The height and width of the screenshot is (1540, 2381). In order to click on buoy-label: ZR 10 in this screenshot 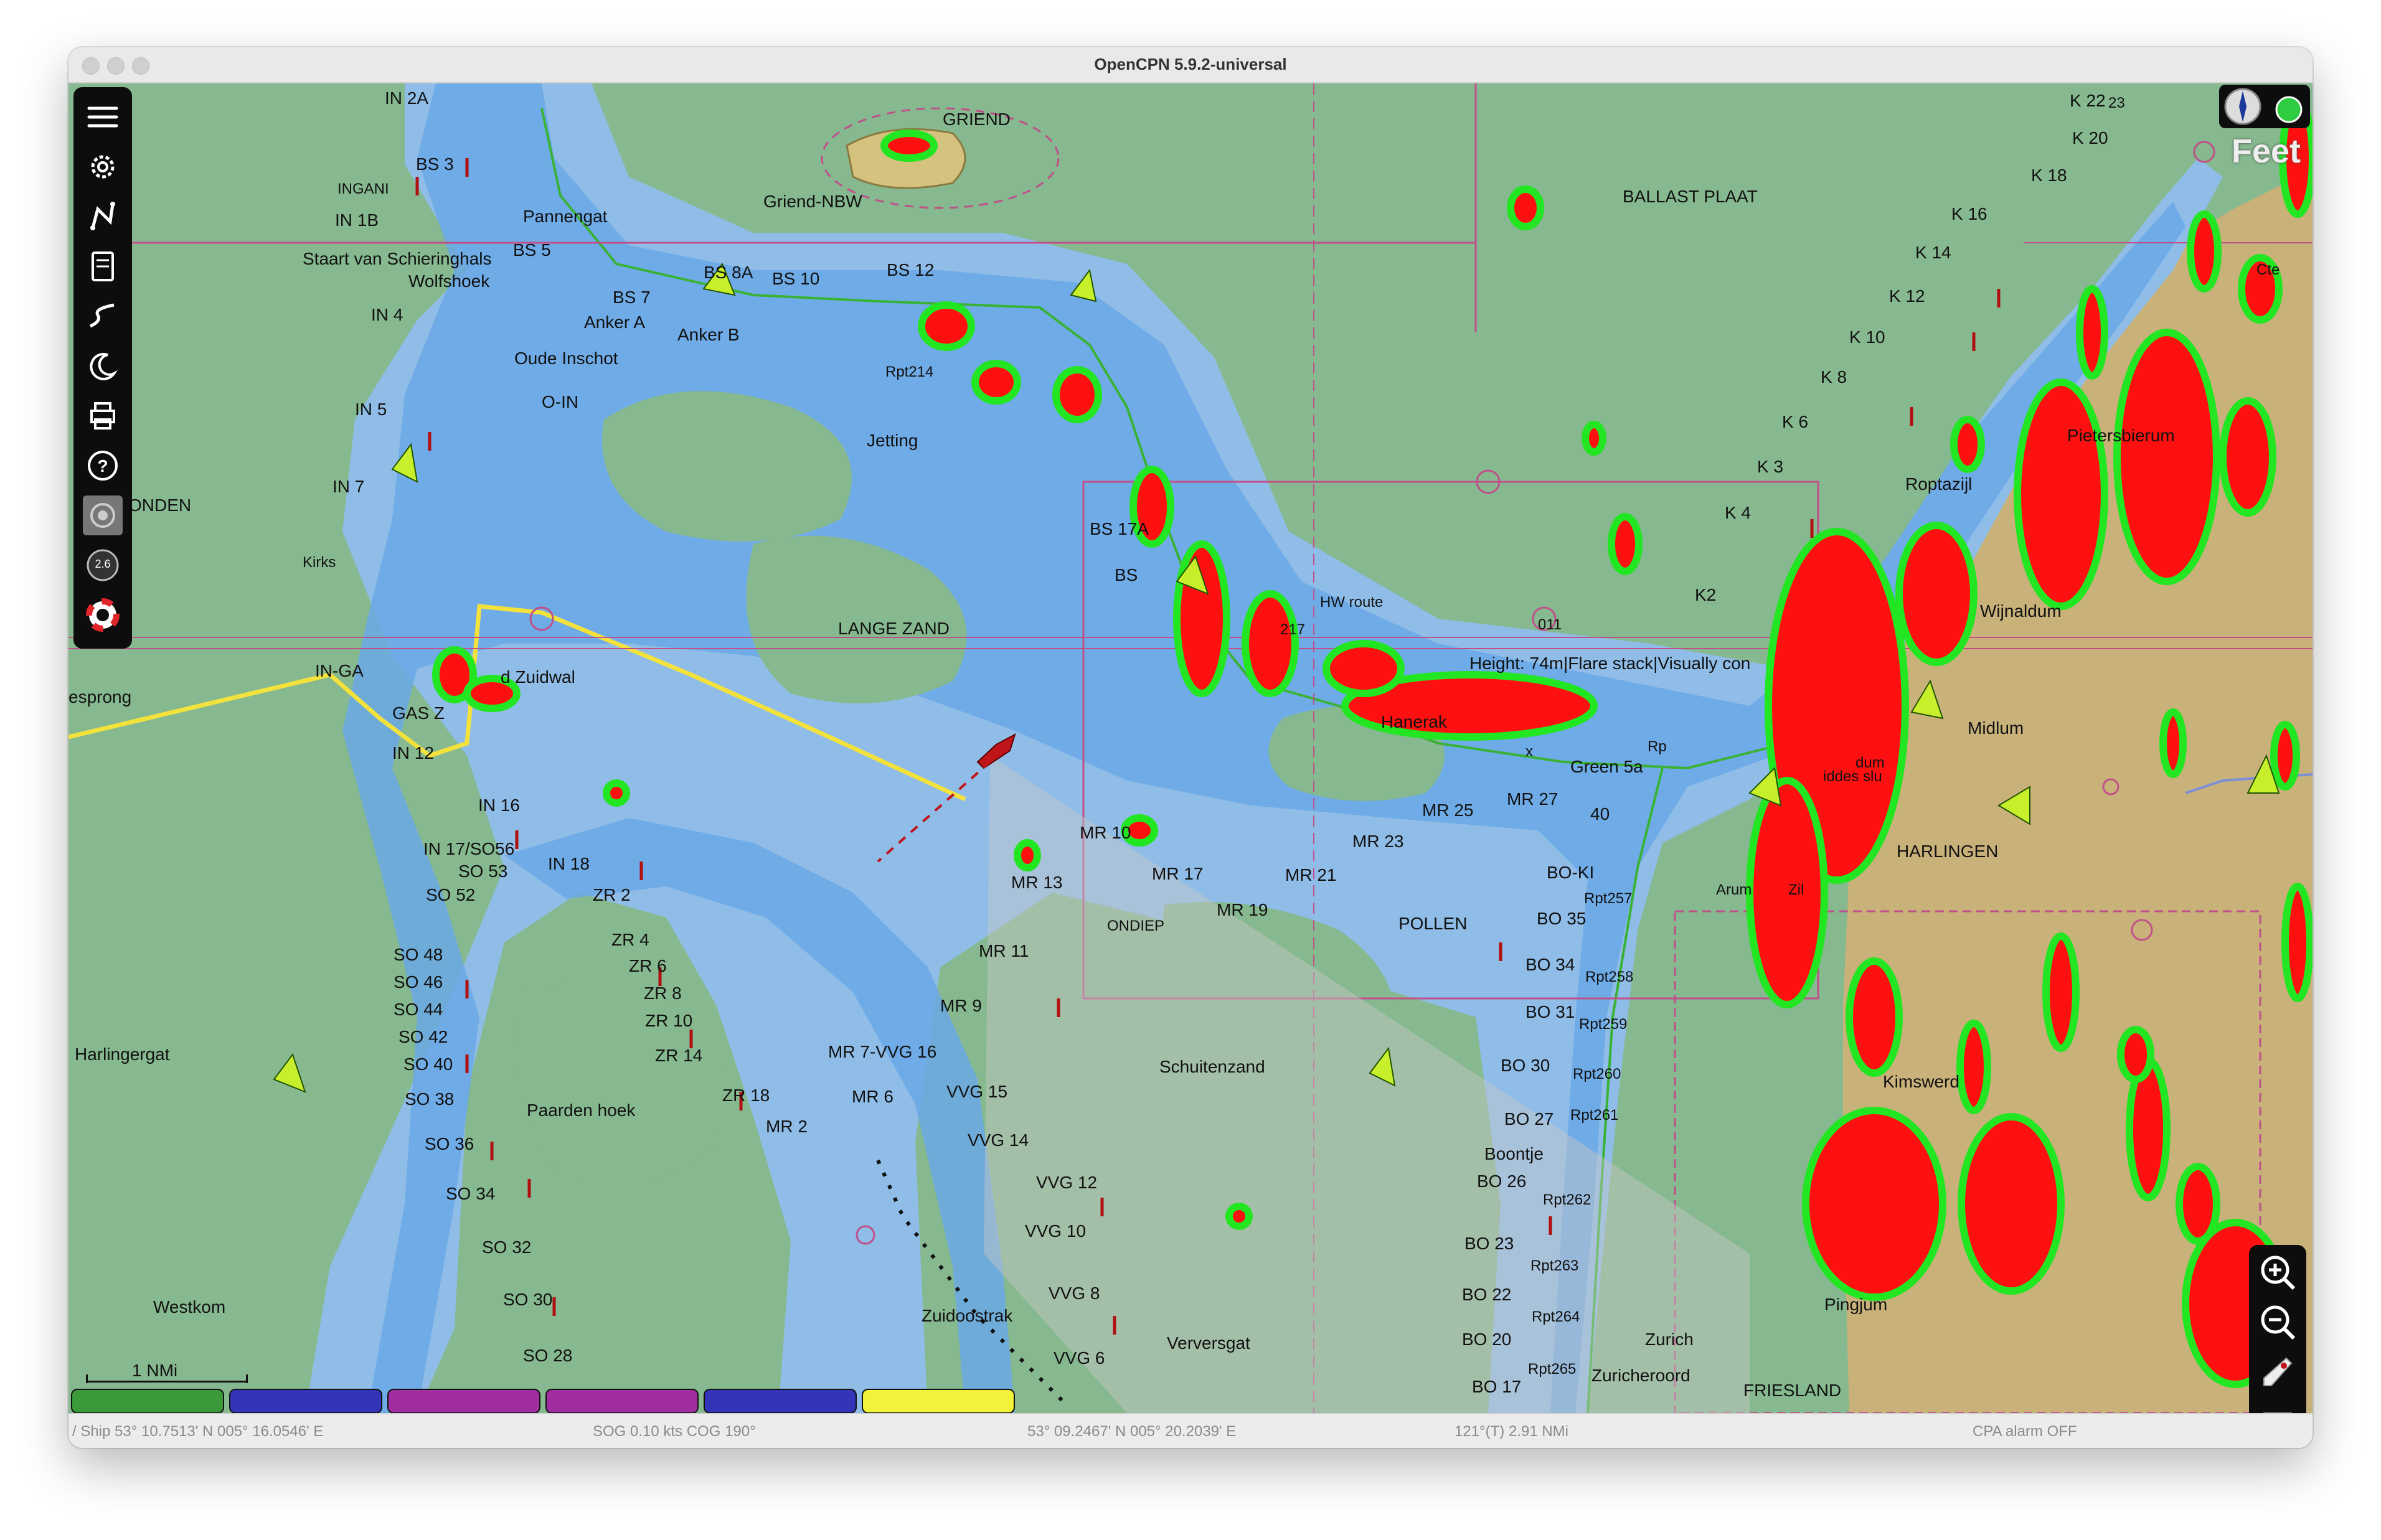, I will do `click(669, 1020)`.